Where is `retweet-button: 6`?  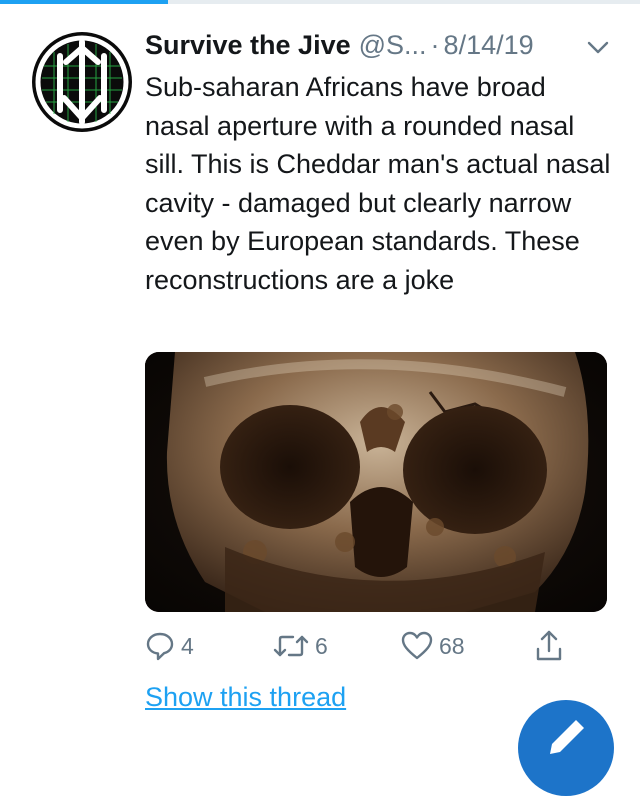 retweet-button: 6 is located at coordinates (300, 646).